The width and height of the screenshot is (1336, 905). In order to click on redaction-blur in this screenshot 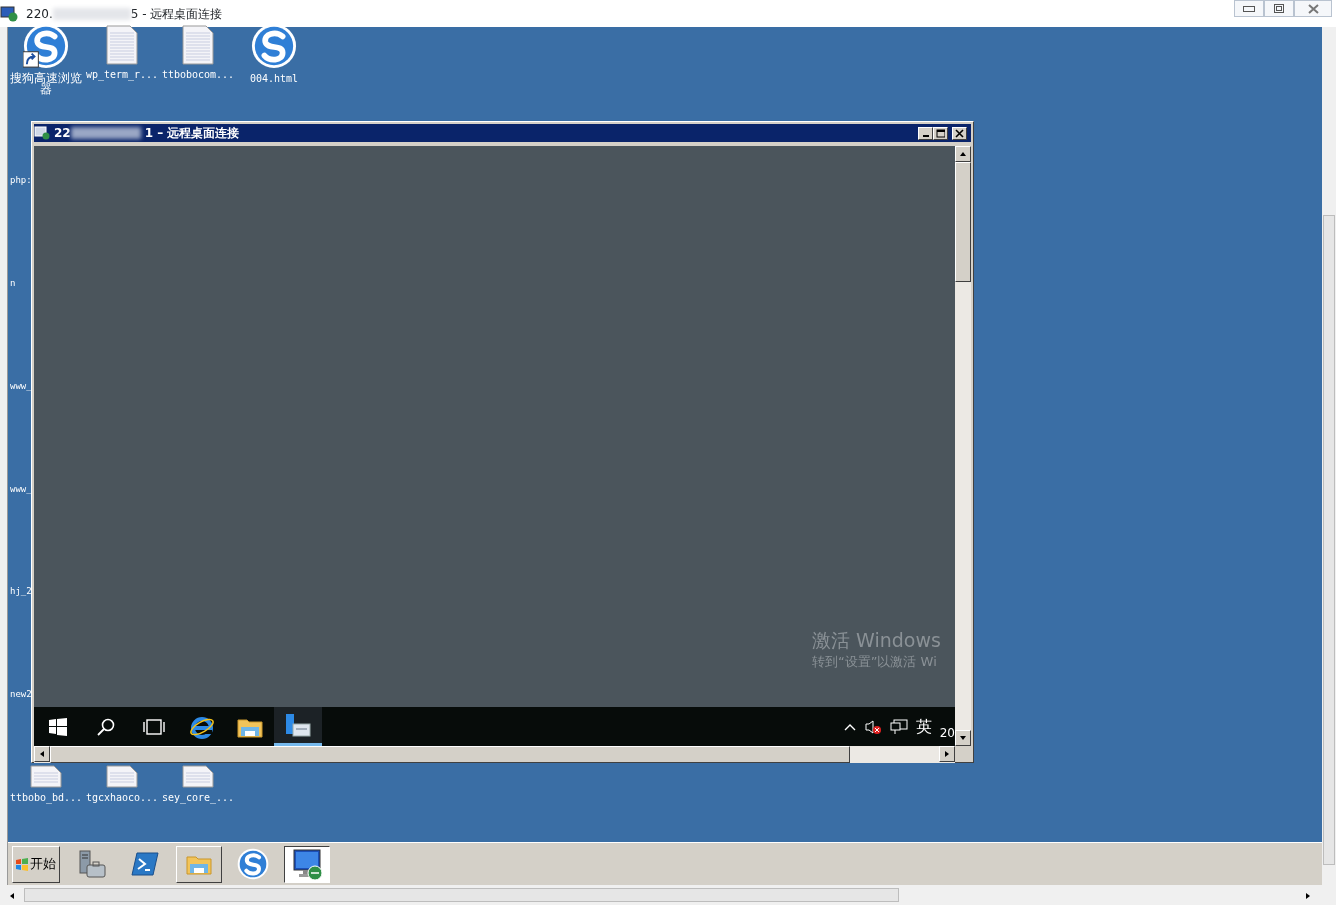, I will do `click(105, 133)`.